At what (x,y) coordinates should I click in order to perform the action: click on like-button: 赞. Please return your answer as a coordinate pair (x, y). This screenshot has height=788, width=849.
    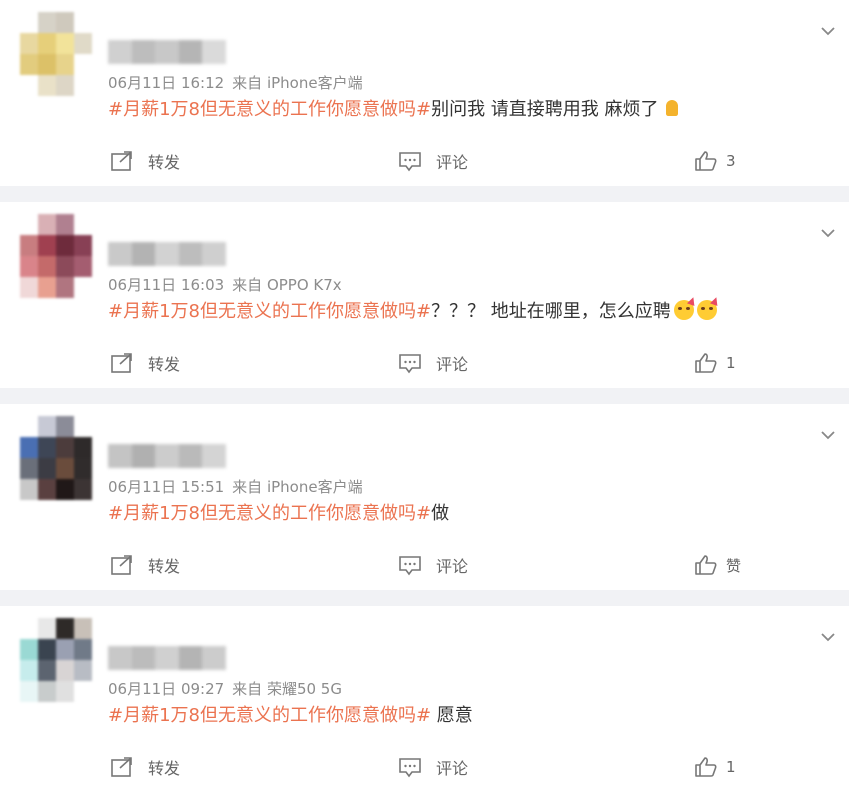
    Looking at the image, I should click on (717, 565).